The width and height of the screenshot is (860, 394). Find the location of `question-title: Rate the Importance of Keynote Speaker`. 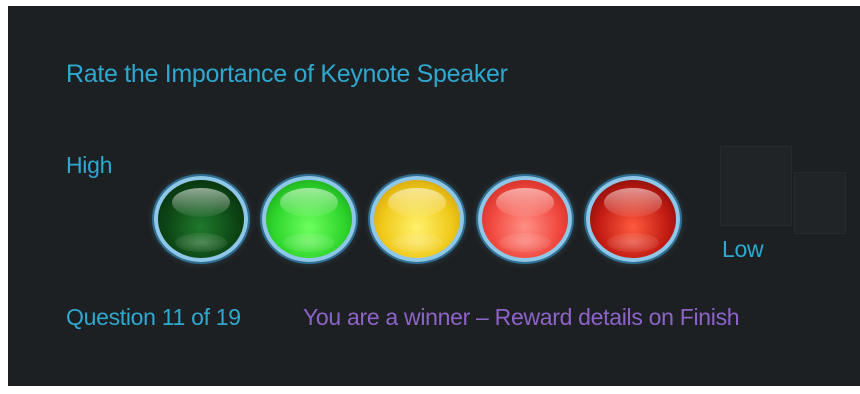

question-title: Rate the Importance of Keynote Speaker is located at coordinates (287, 74).